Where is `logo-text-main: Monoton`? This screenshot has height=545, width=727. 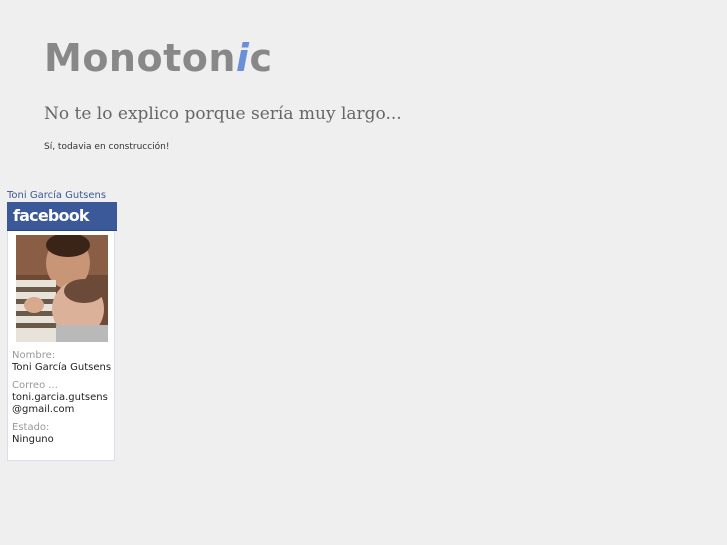 logo-text-main: Monoton is located at coordinates (140, 58).